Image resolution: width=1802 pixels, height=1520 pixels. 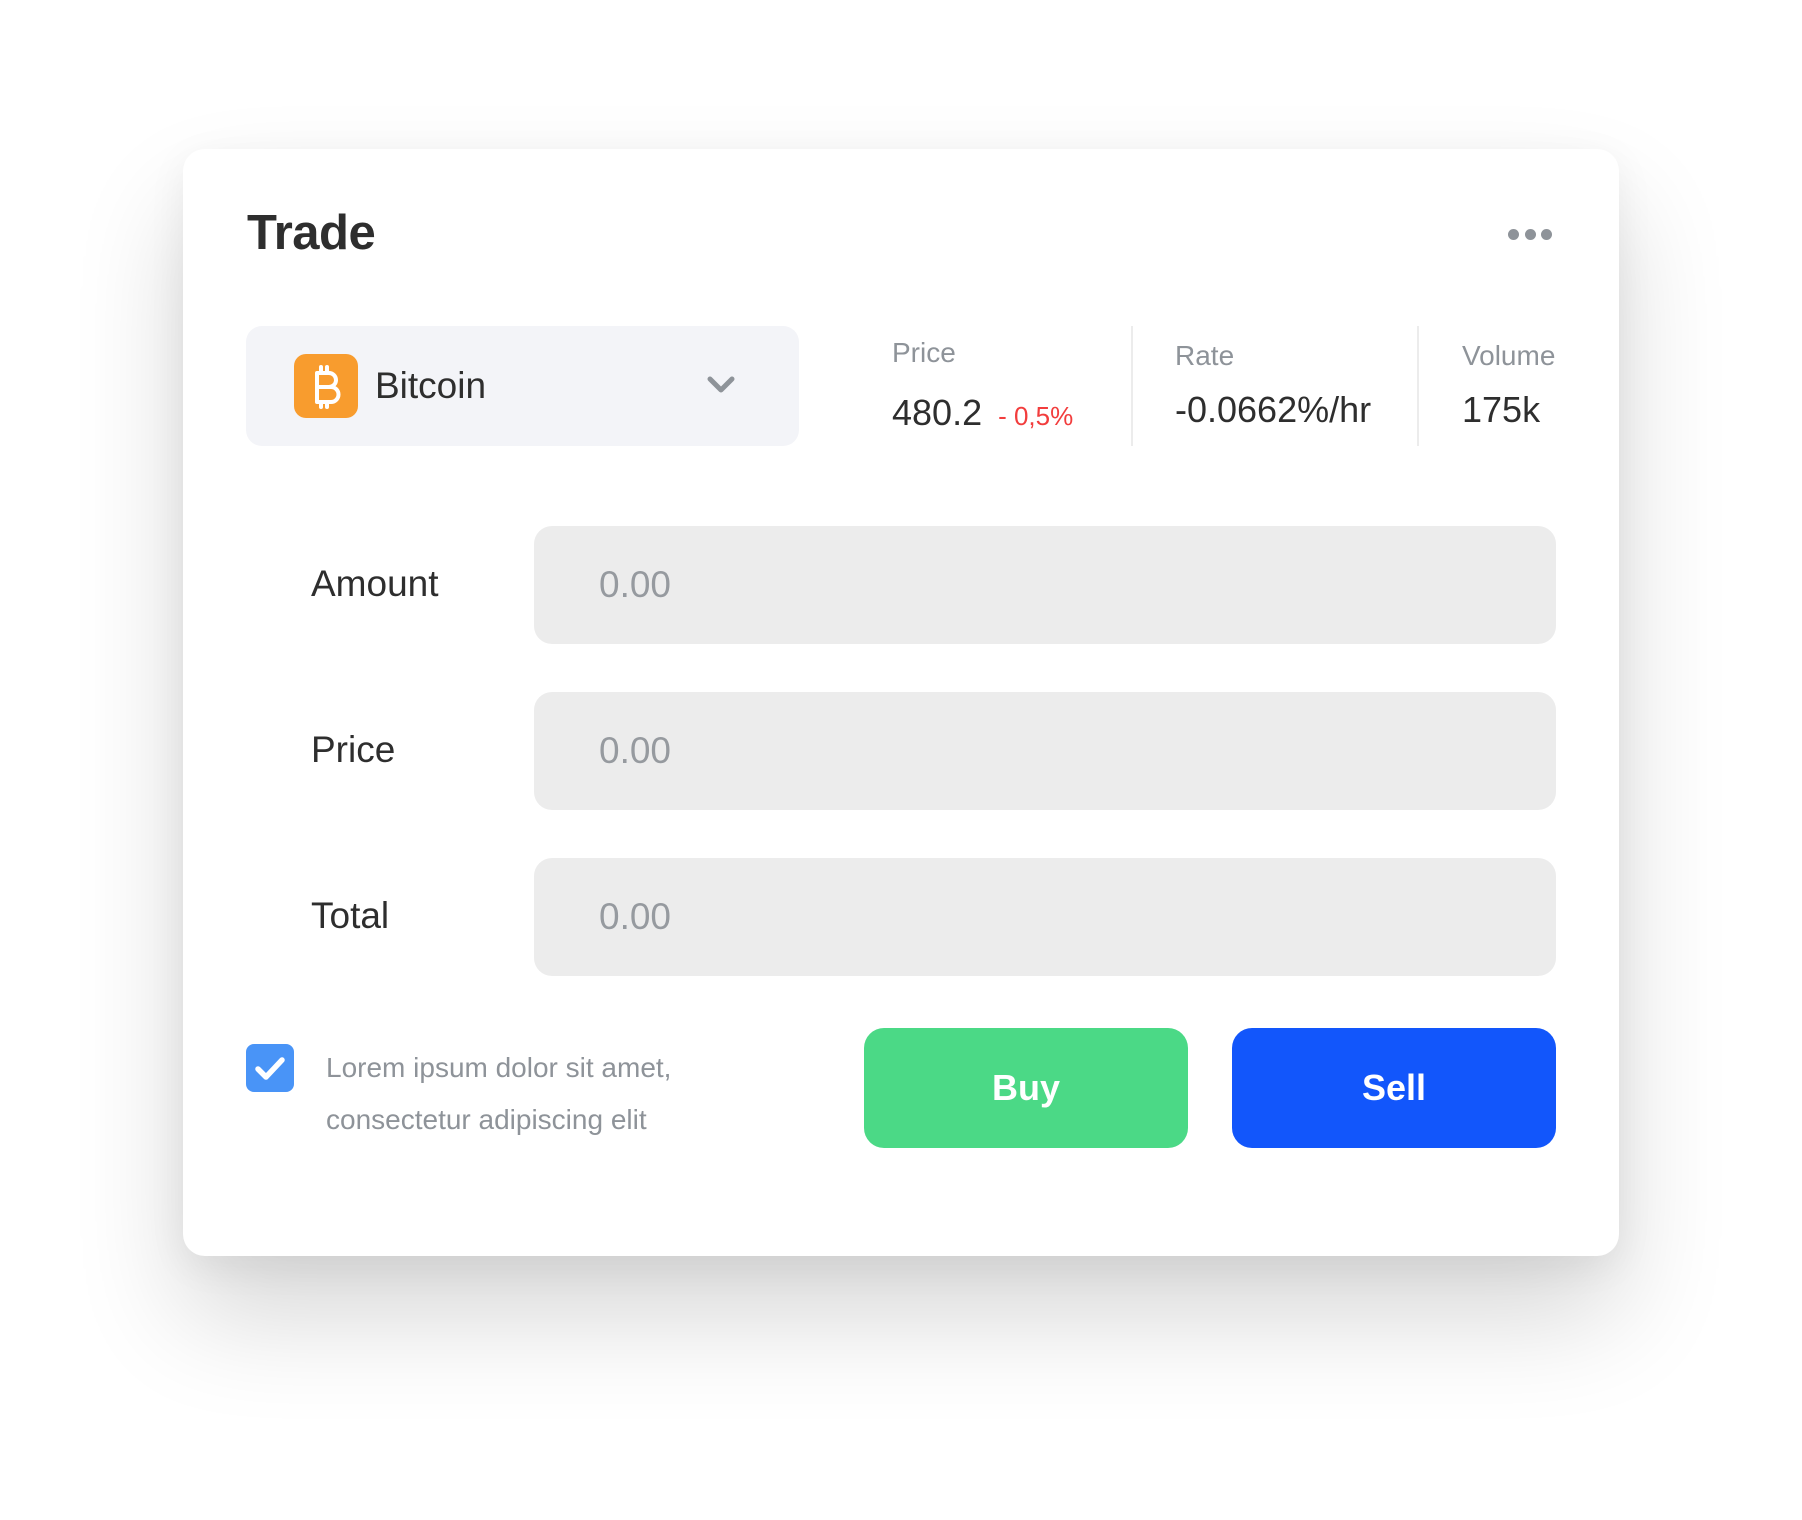 I want to click on total-input, so click(x=1045, y=917).